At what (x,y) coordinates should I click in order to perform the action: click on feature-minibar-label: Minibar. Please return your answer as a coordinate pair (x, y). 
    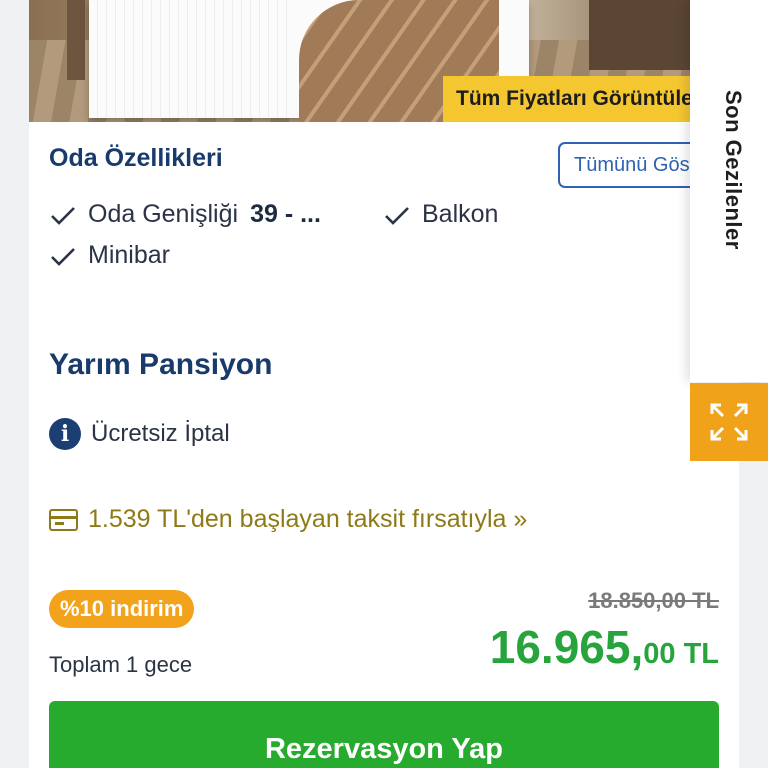
    Looking at the image, I should click on (129, 255).